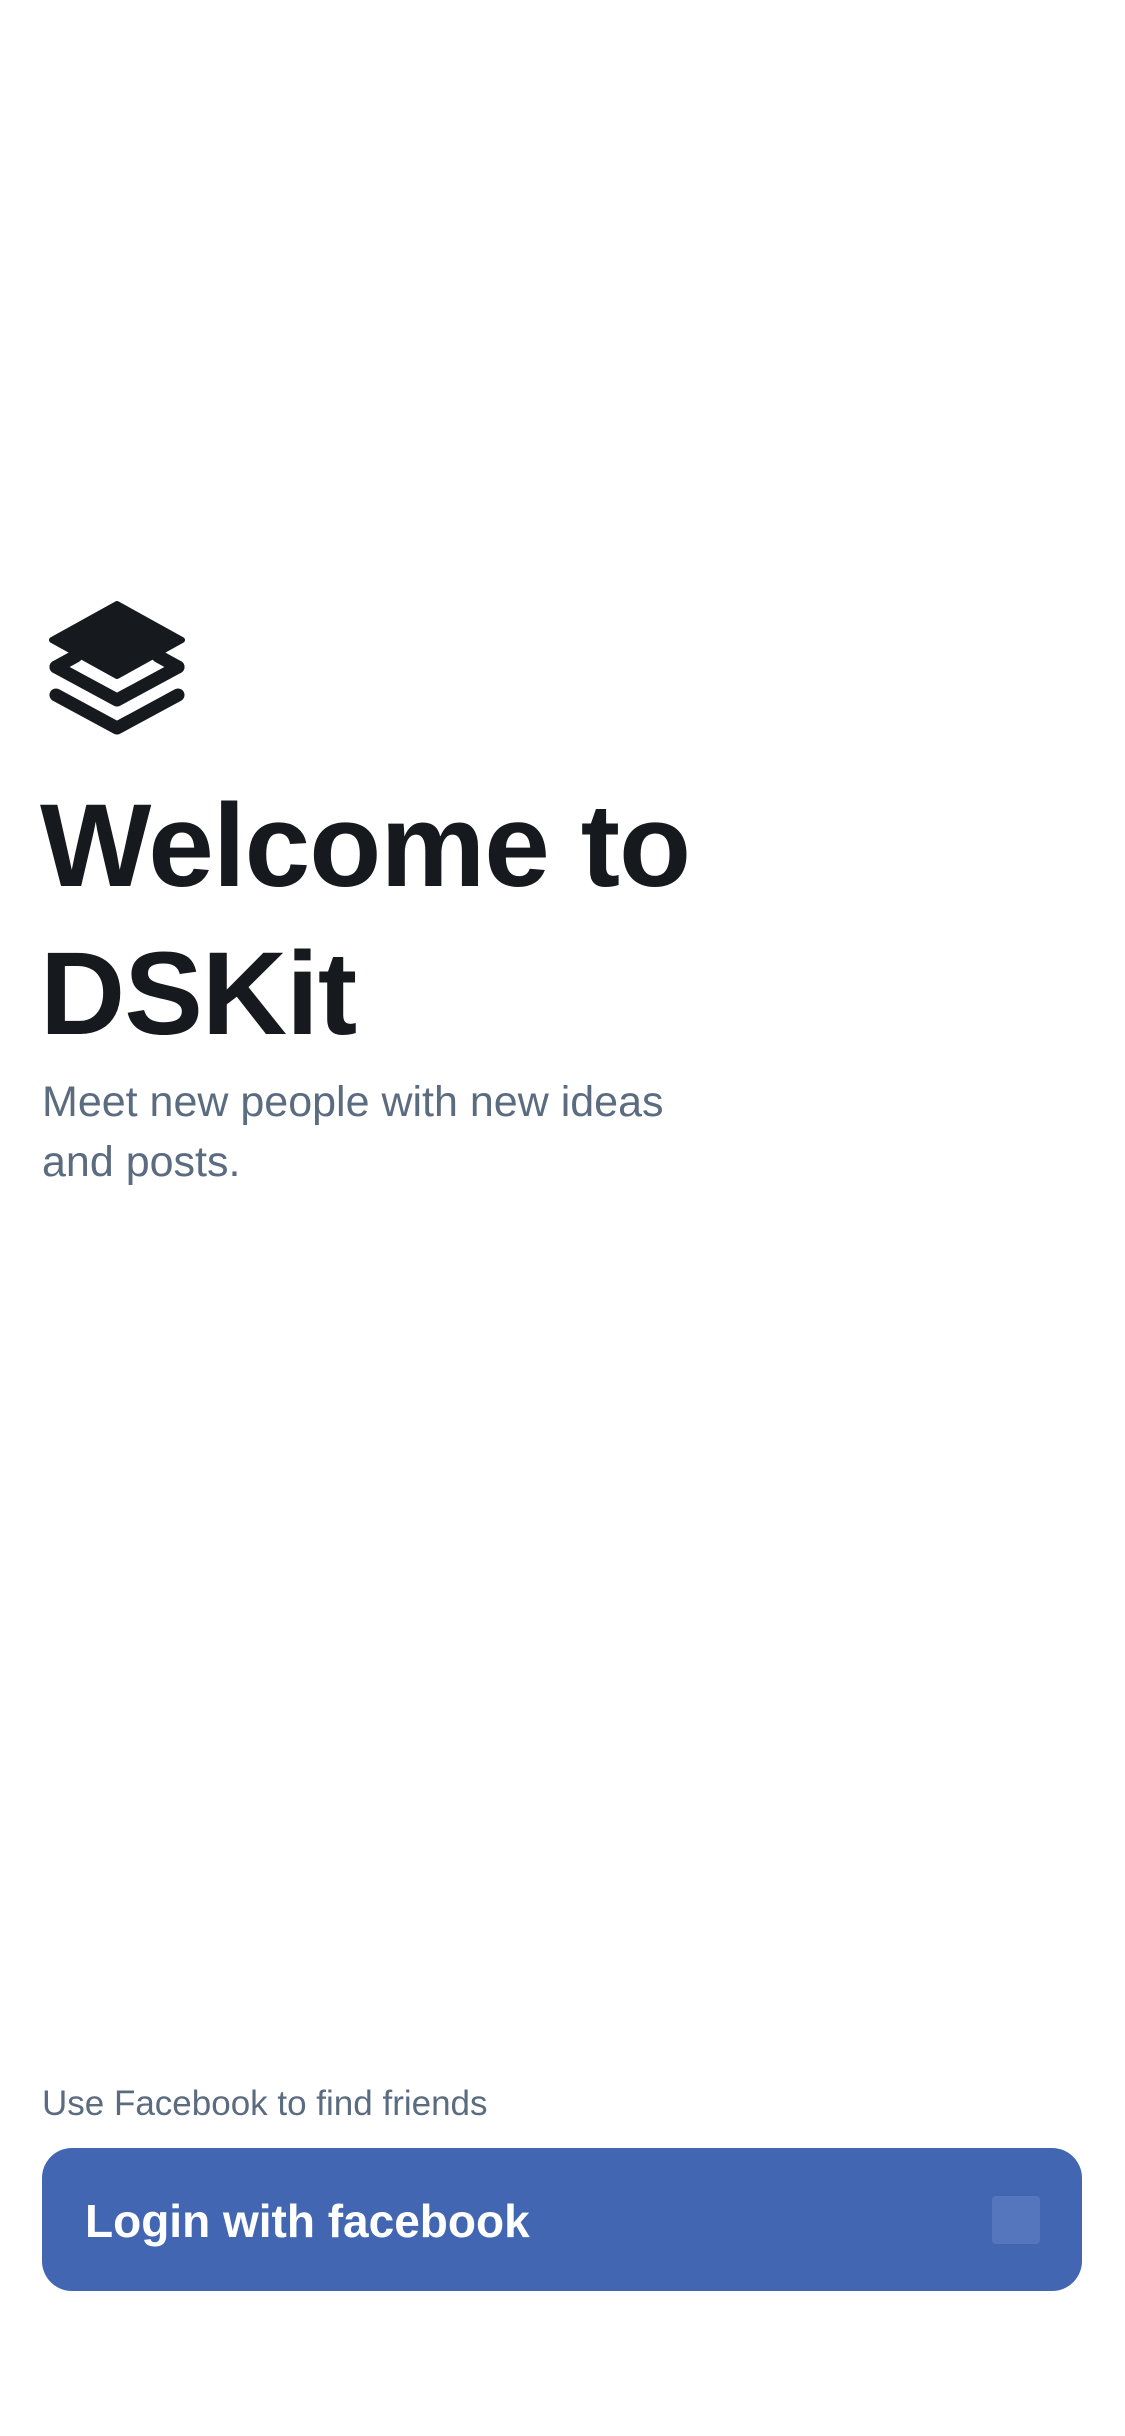  What do you see at coordinates (198, 994) in the screenshot?
I see `title-line-2: DSKit` at bounding box center [198, 994].